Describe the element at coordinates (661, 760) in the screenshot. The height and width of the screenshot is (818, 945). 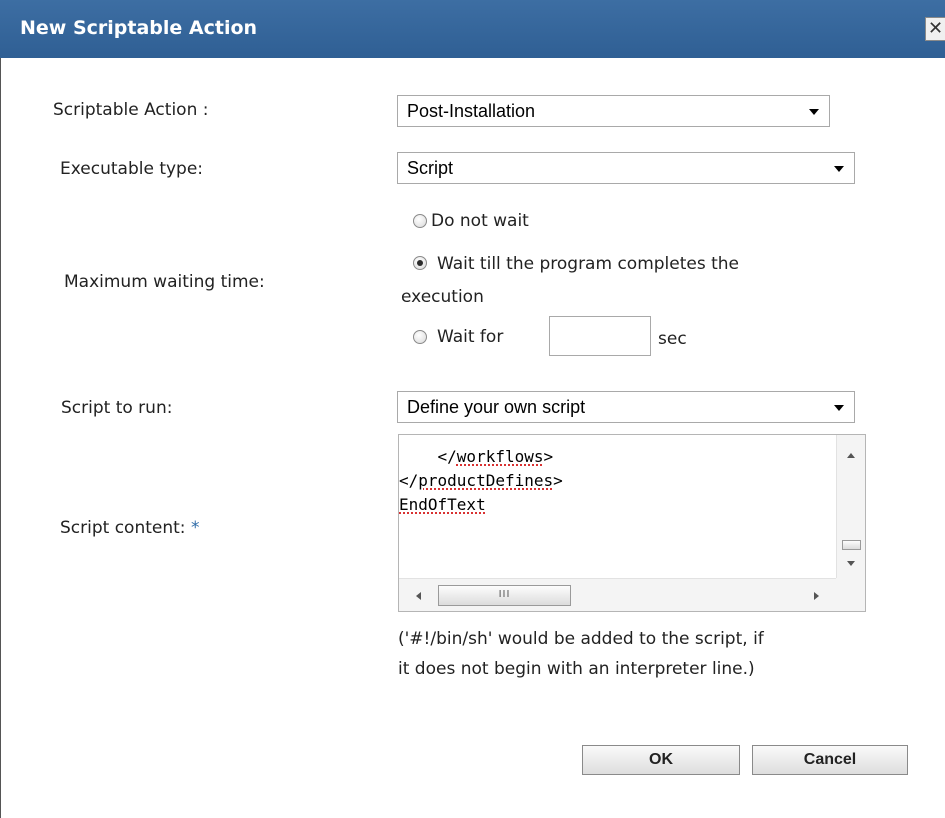
I see `ok-button: OK` at that location.